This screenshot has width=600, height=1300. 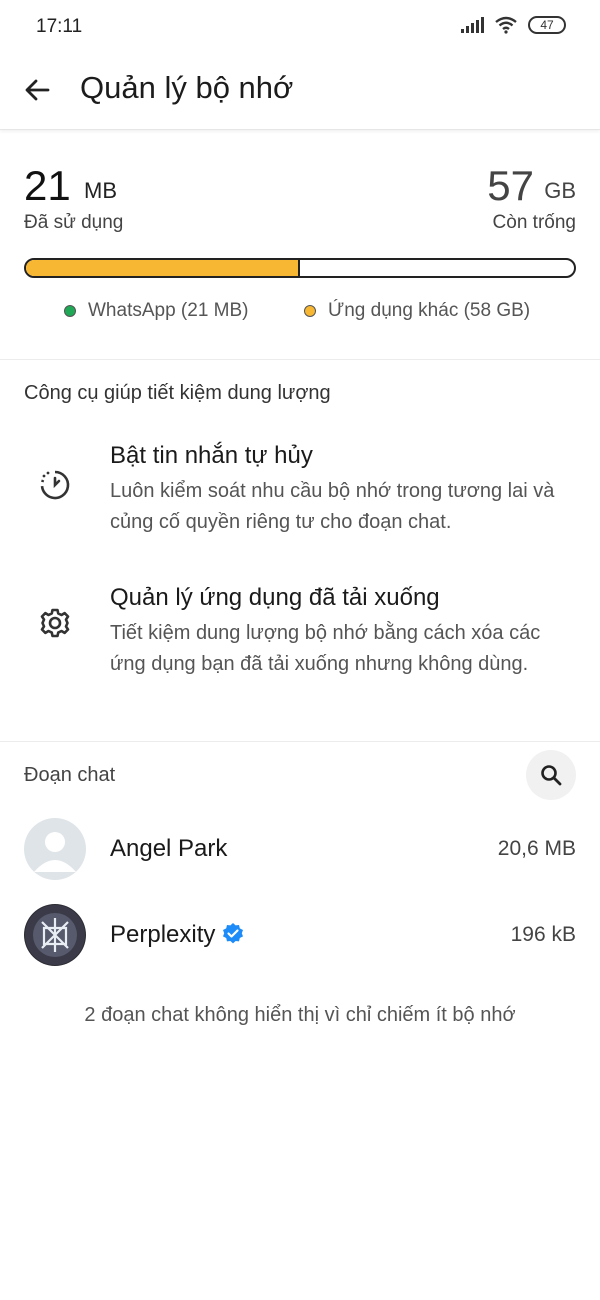 I want to click on chat-name: Perplexity, so click(x=163, y=934).